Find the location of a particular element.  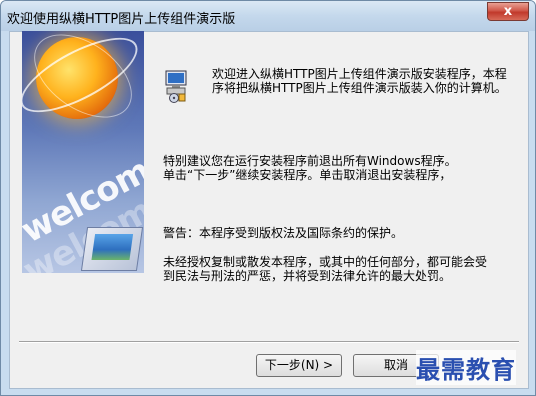

photo-graphic is located at coordinates (112, 247).